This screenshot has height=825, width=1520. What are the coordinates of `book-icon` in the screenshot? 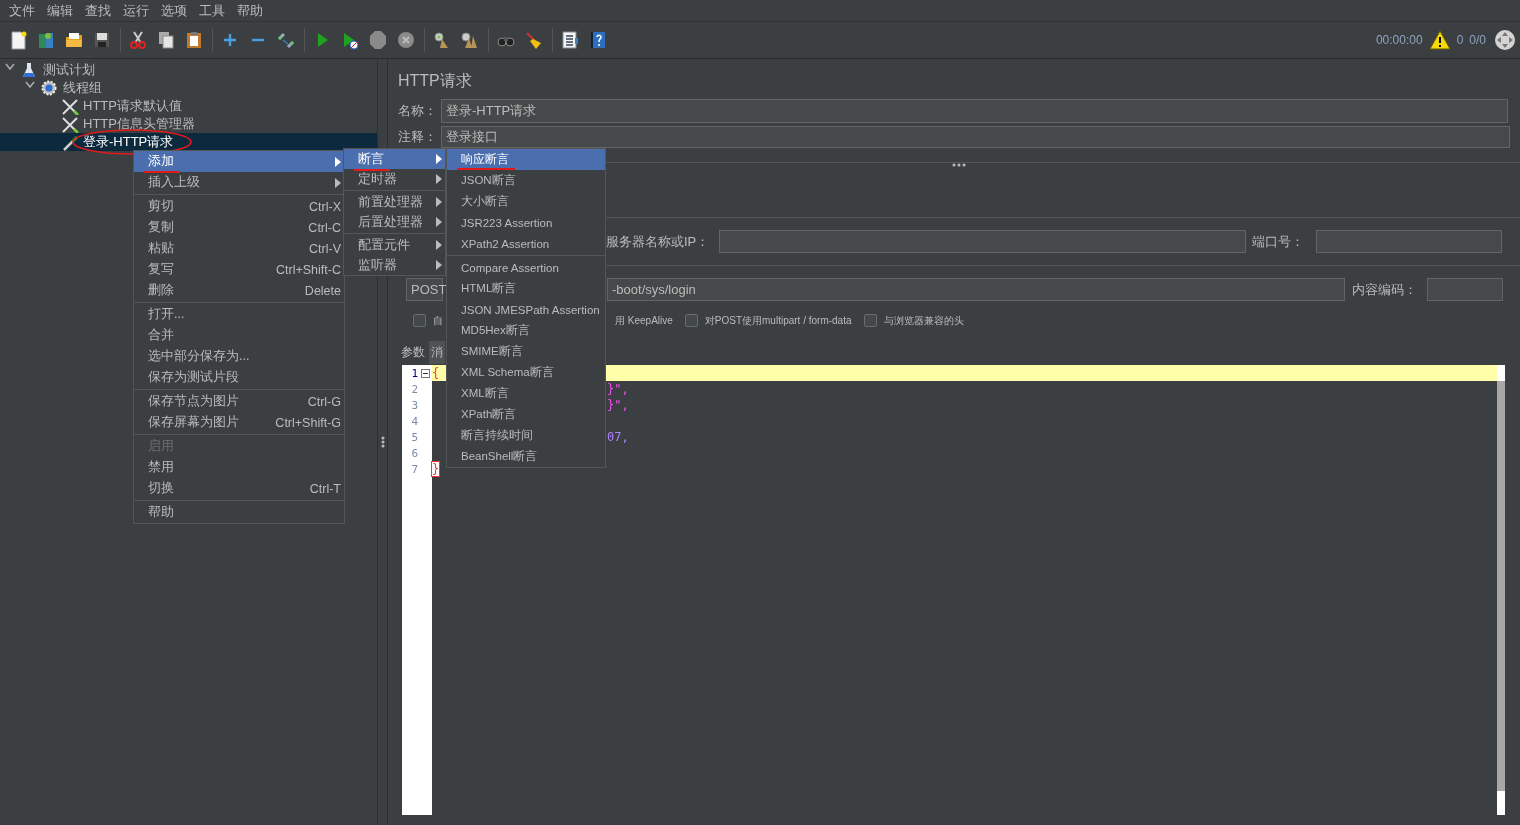 It's located at (46, 40).